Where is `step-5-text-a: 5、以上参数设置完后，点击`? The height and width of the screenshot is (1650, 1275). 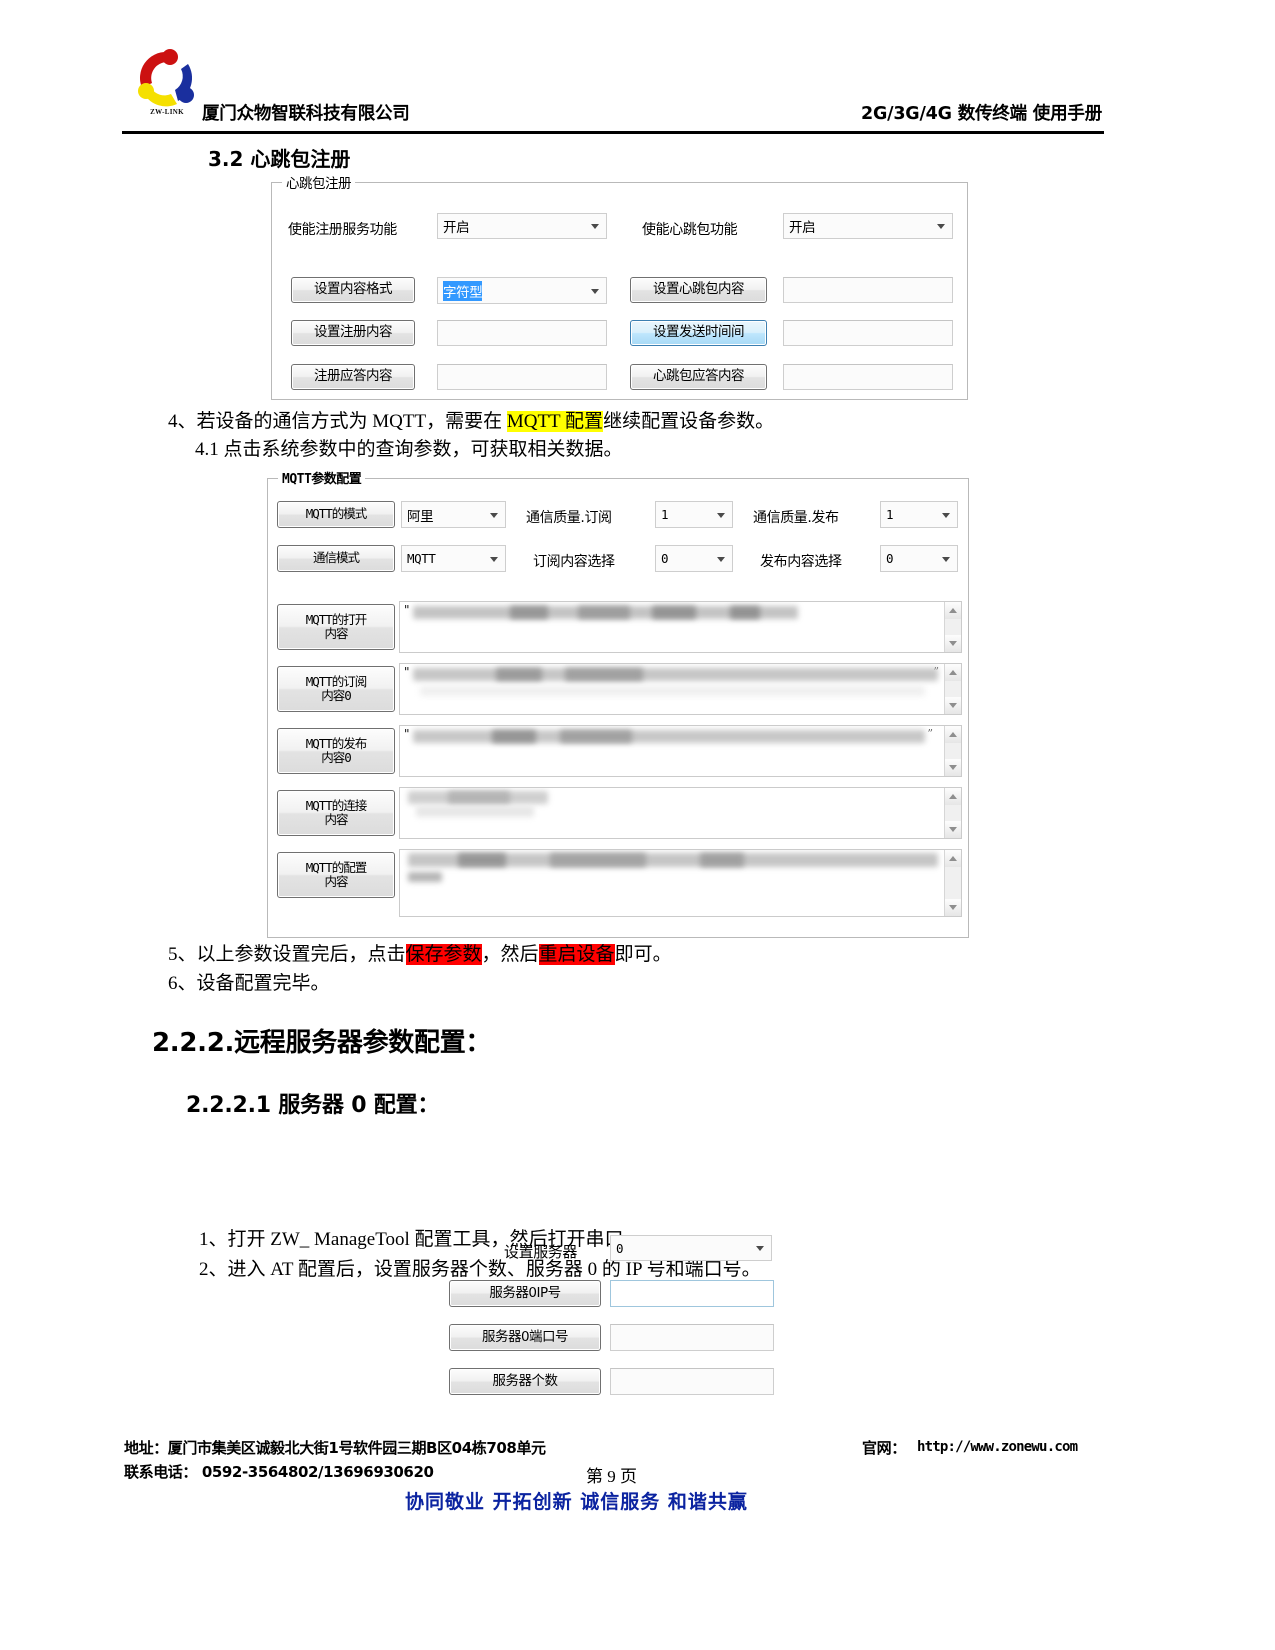
step-5-text-a: 5、以上参数设置完后，点击 is located at coordinates (287, 954).